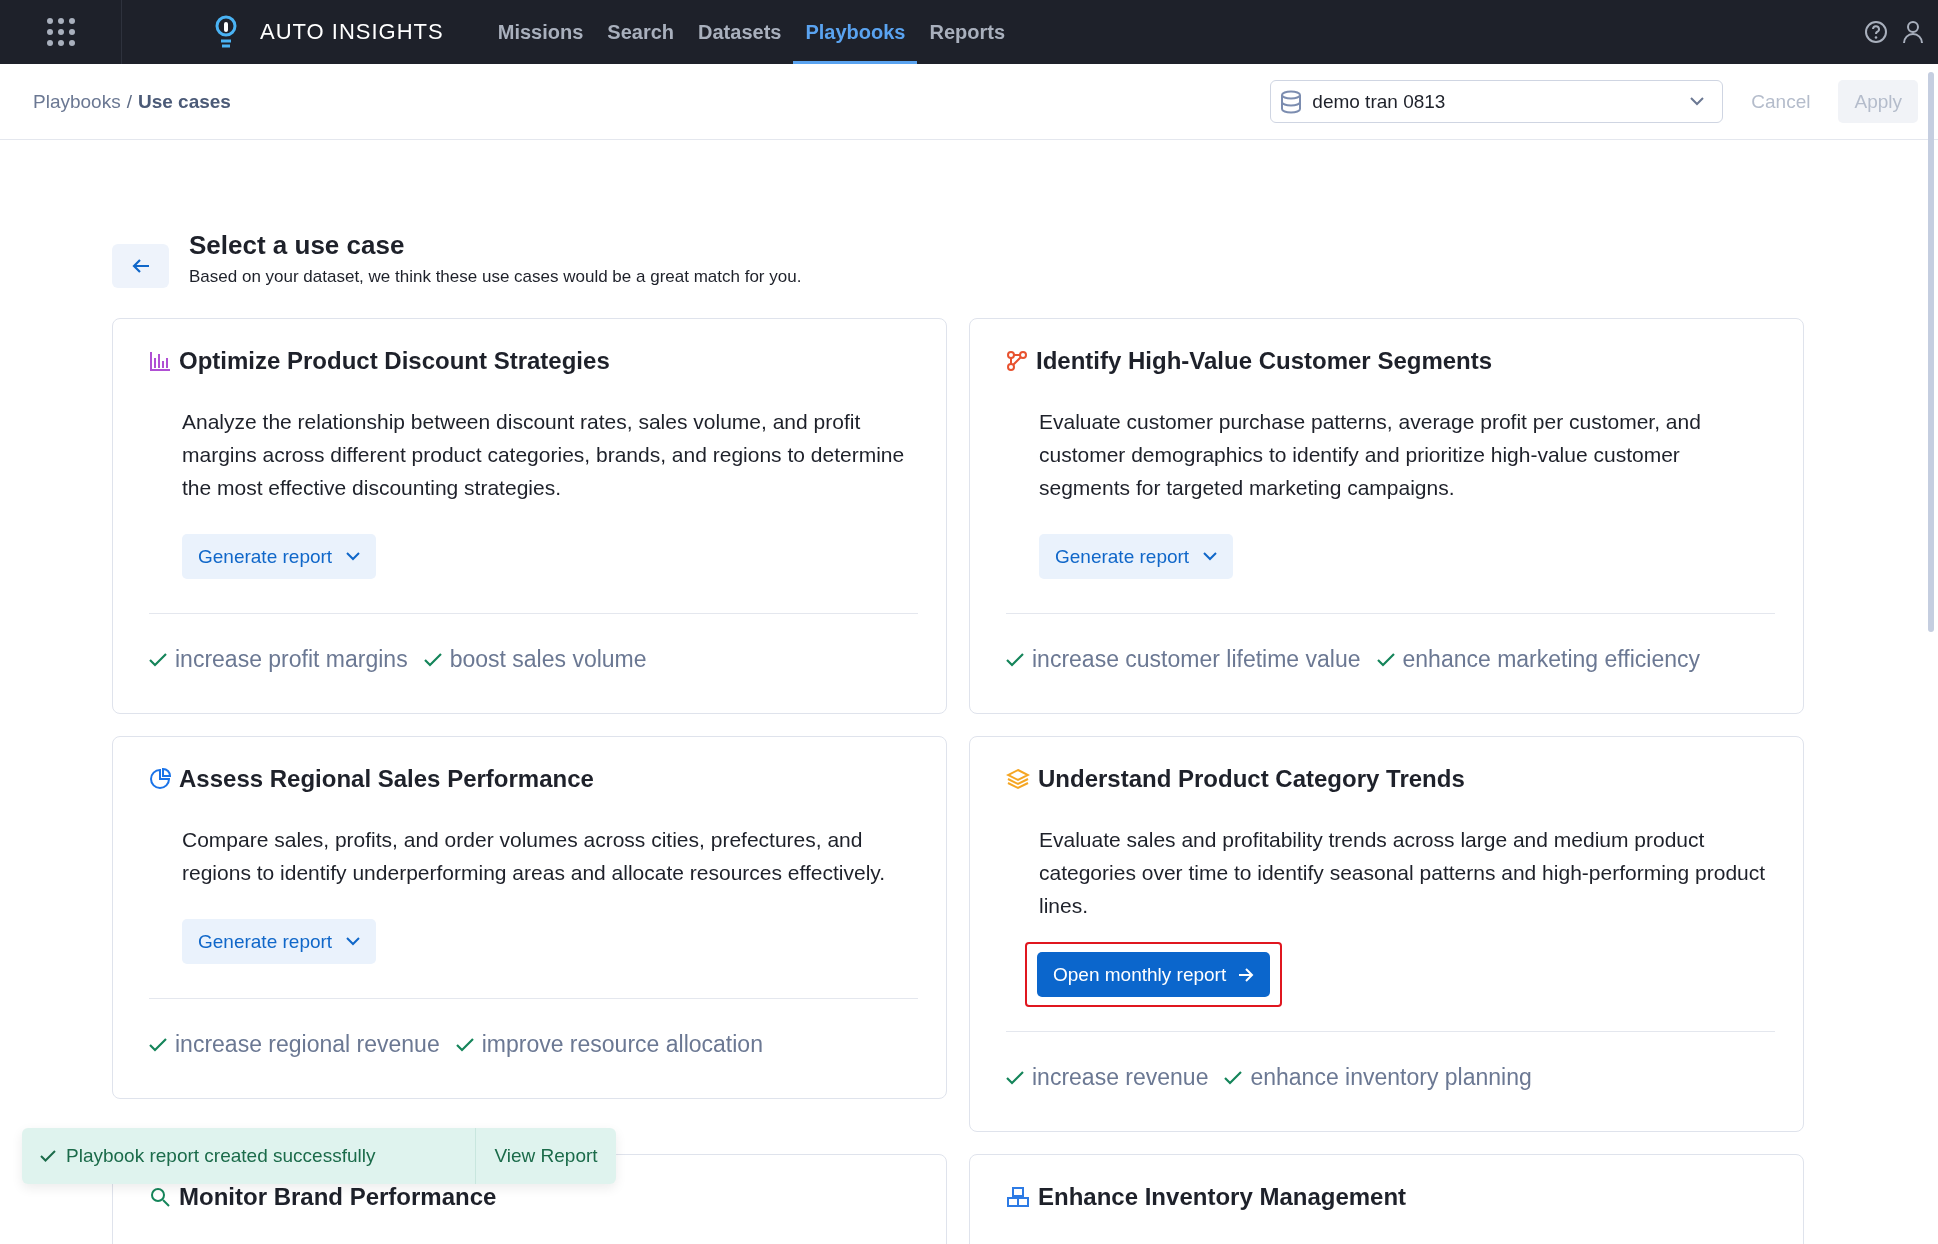 This screenshot has height=1244, width=1938. What do you see at coordinates (967, 32) in the screenshot?
I see `nav-tab: Reports` at bounding box center [967, 32].